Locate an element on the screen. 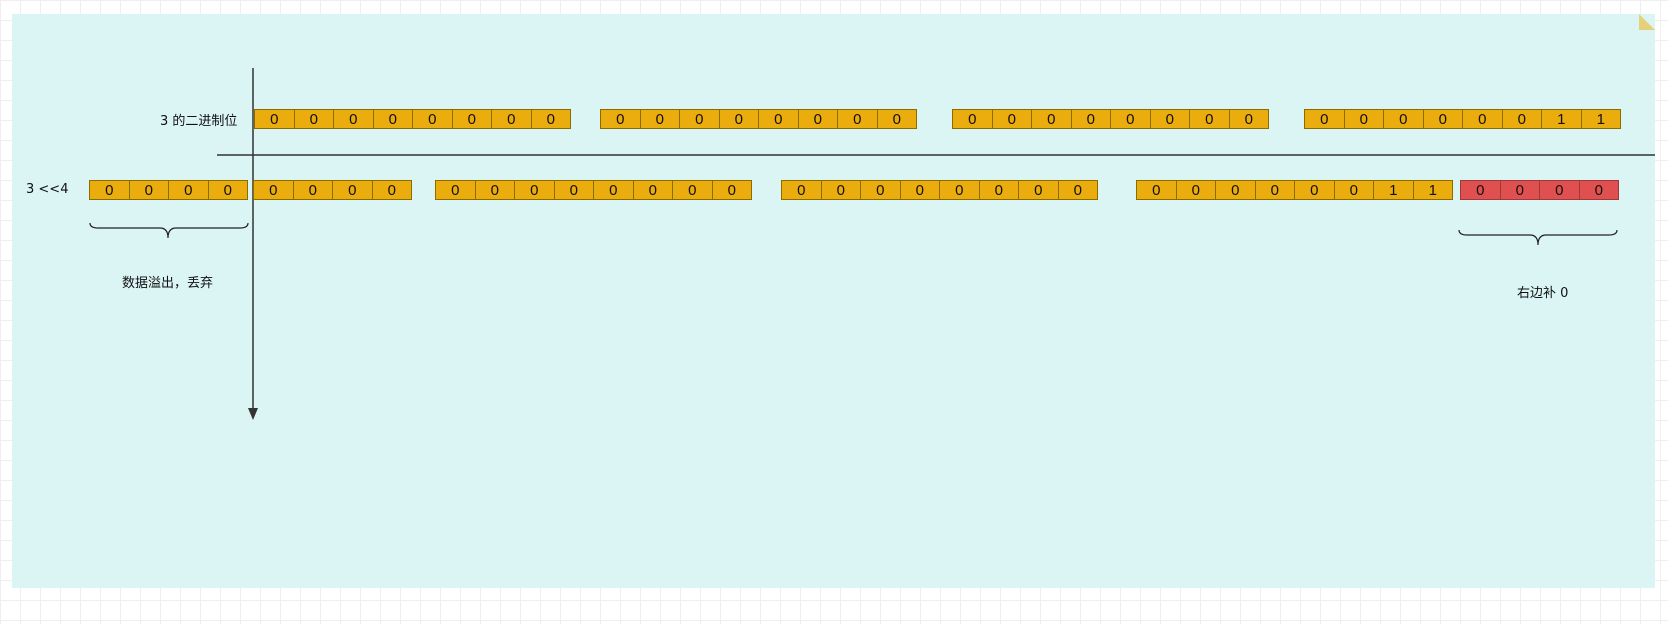 The width and height of the screenshot is (1668, 624). overflow-bits: 0000 is located at coordinates (168, 190).